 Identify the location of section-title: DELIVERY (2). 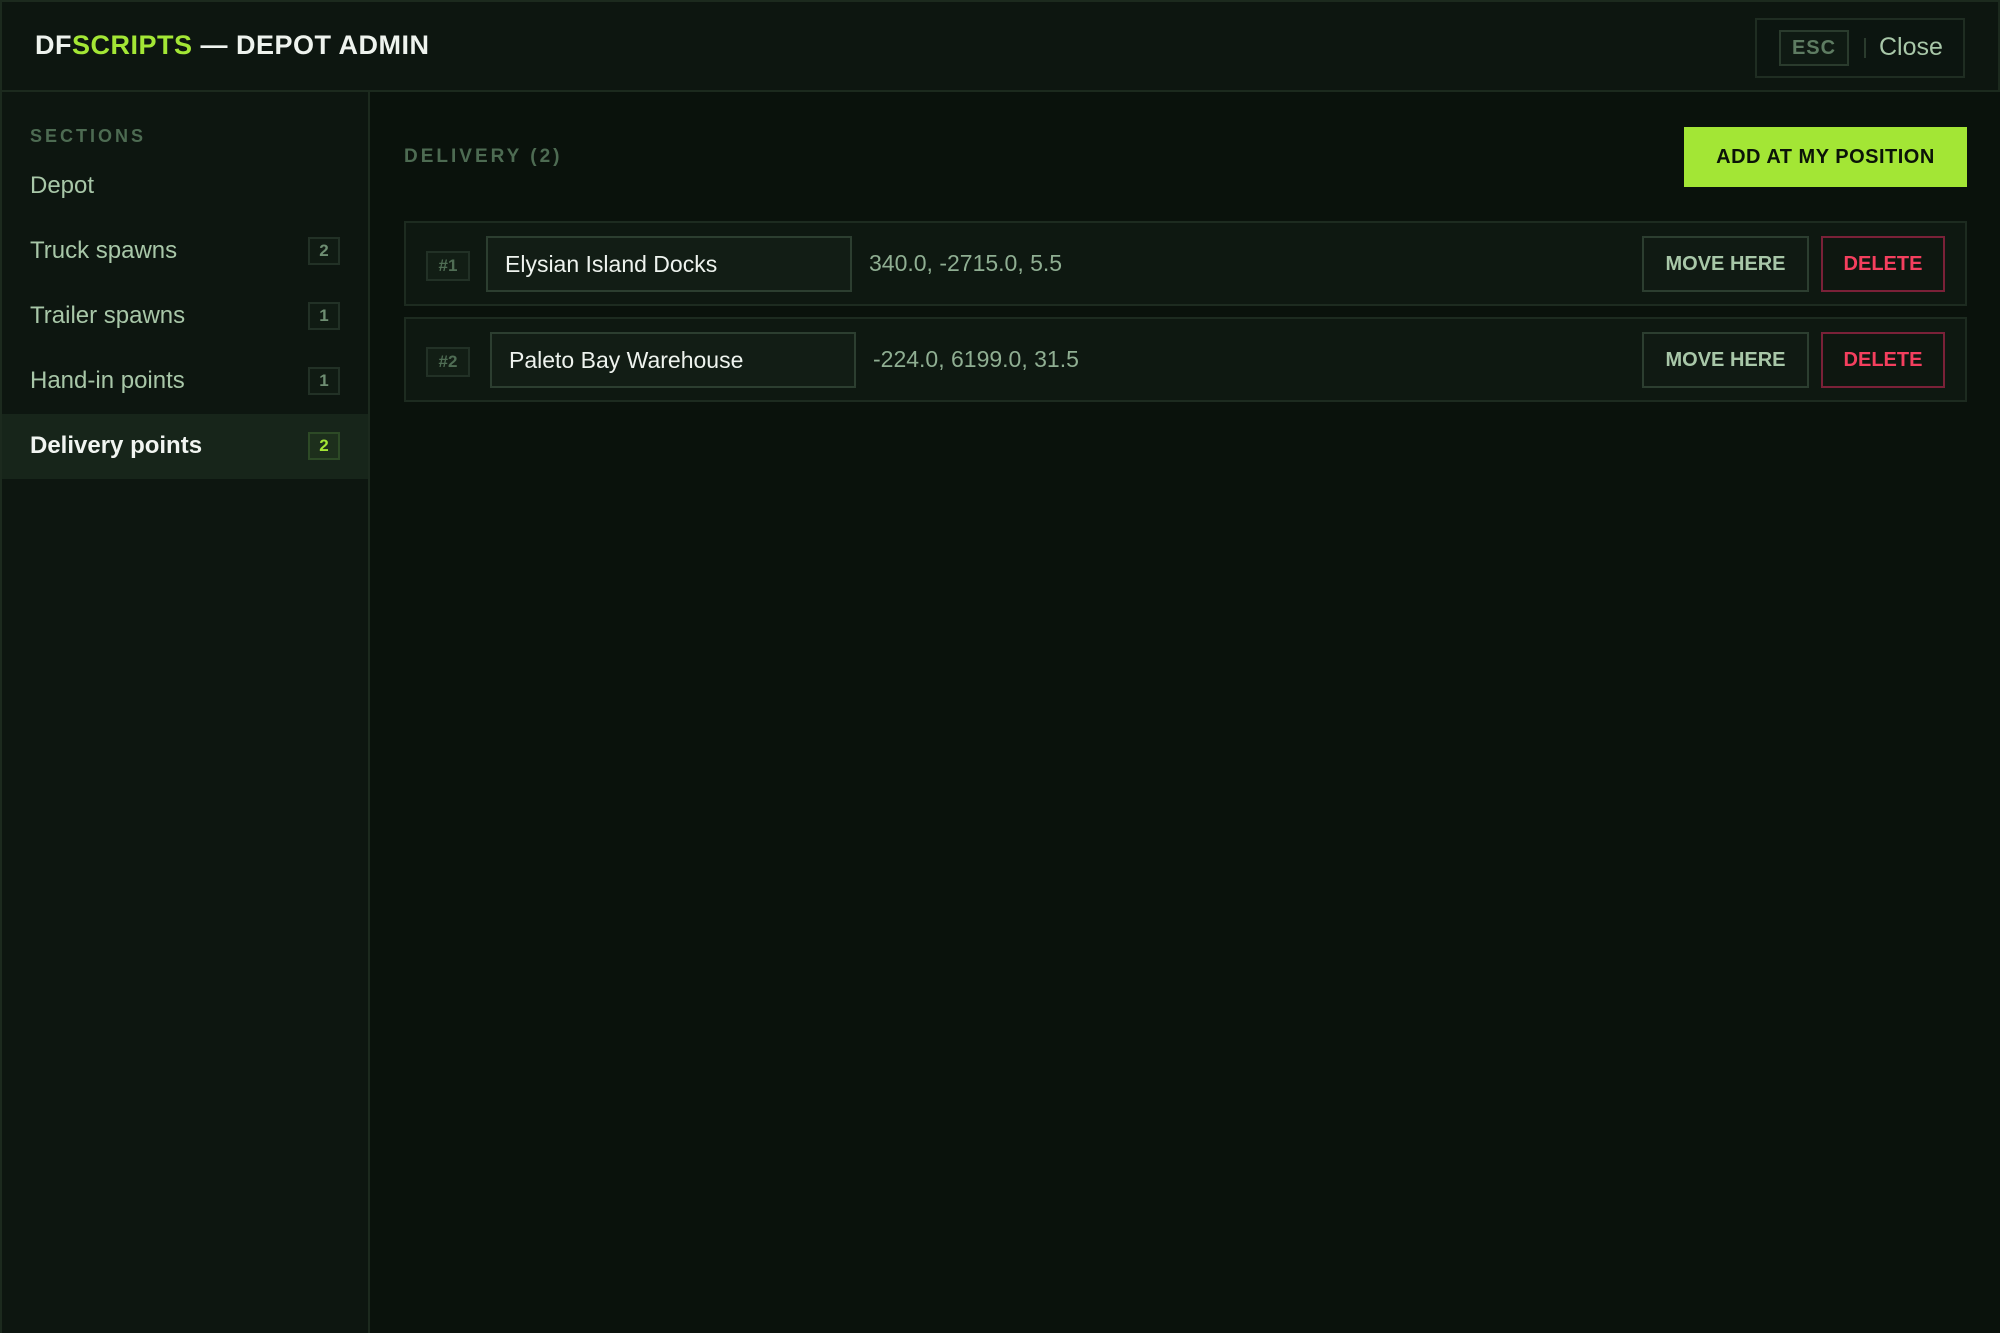
(483, 156).